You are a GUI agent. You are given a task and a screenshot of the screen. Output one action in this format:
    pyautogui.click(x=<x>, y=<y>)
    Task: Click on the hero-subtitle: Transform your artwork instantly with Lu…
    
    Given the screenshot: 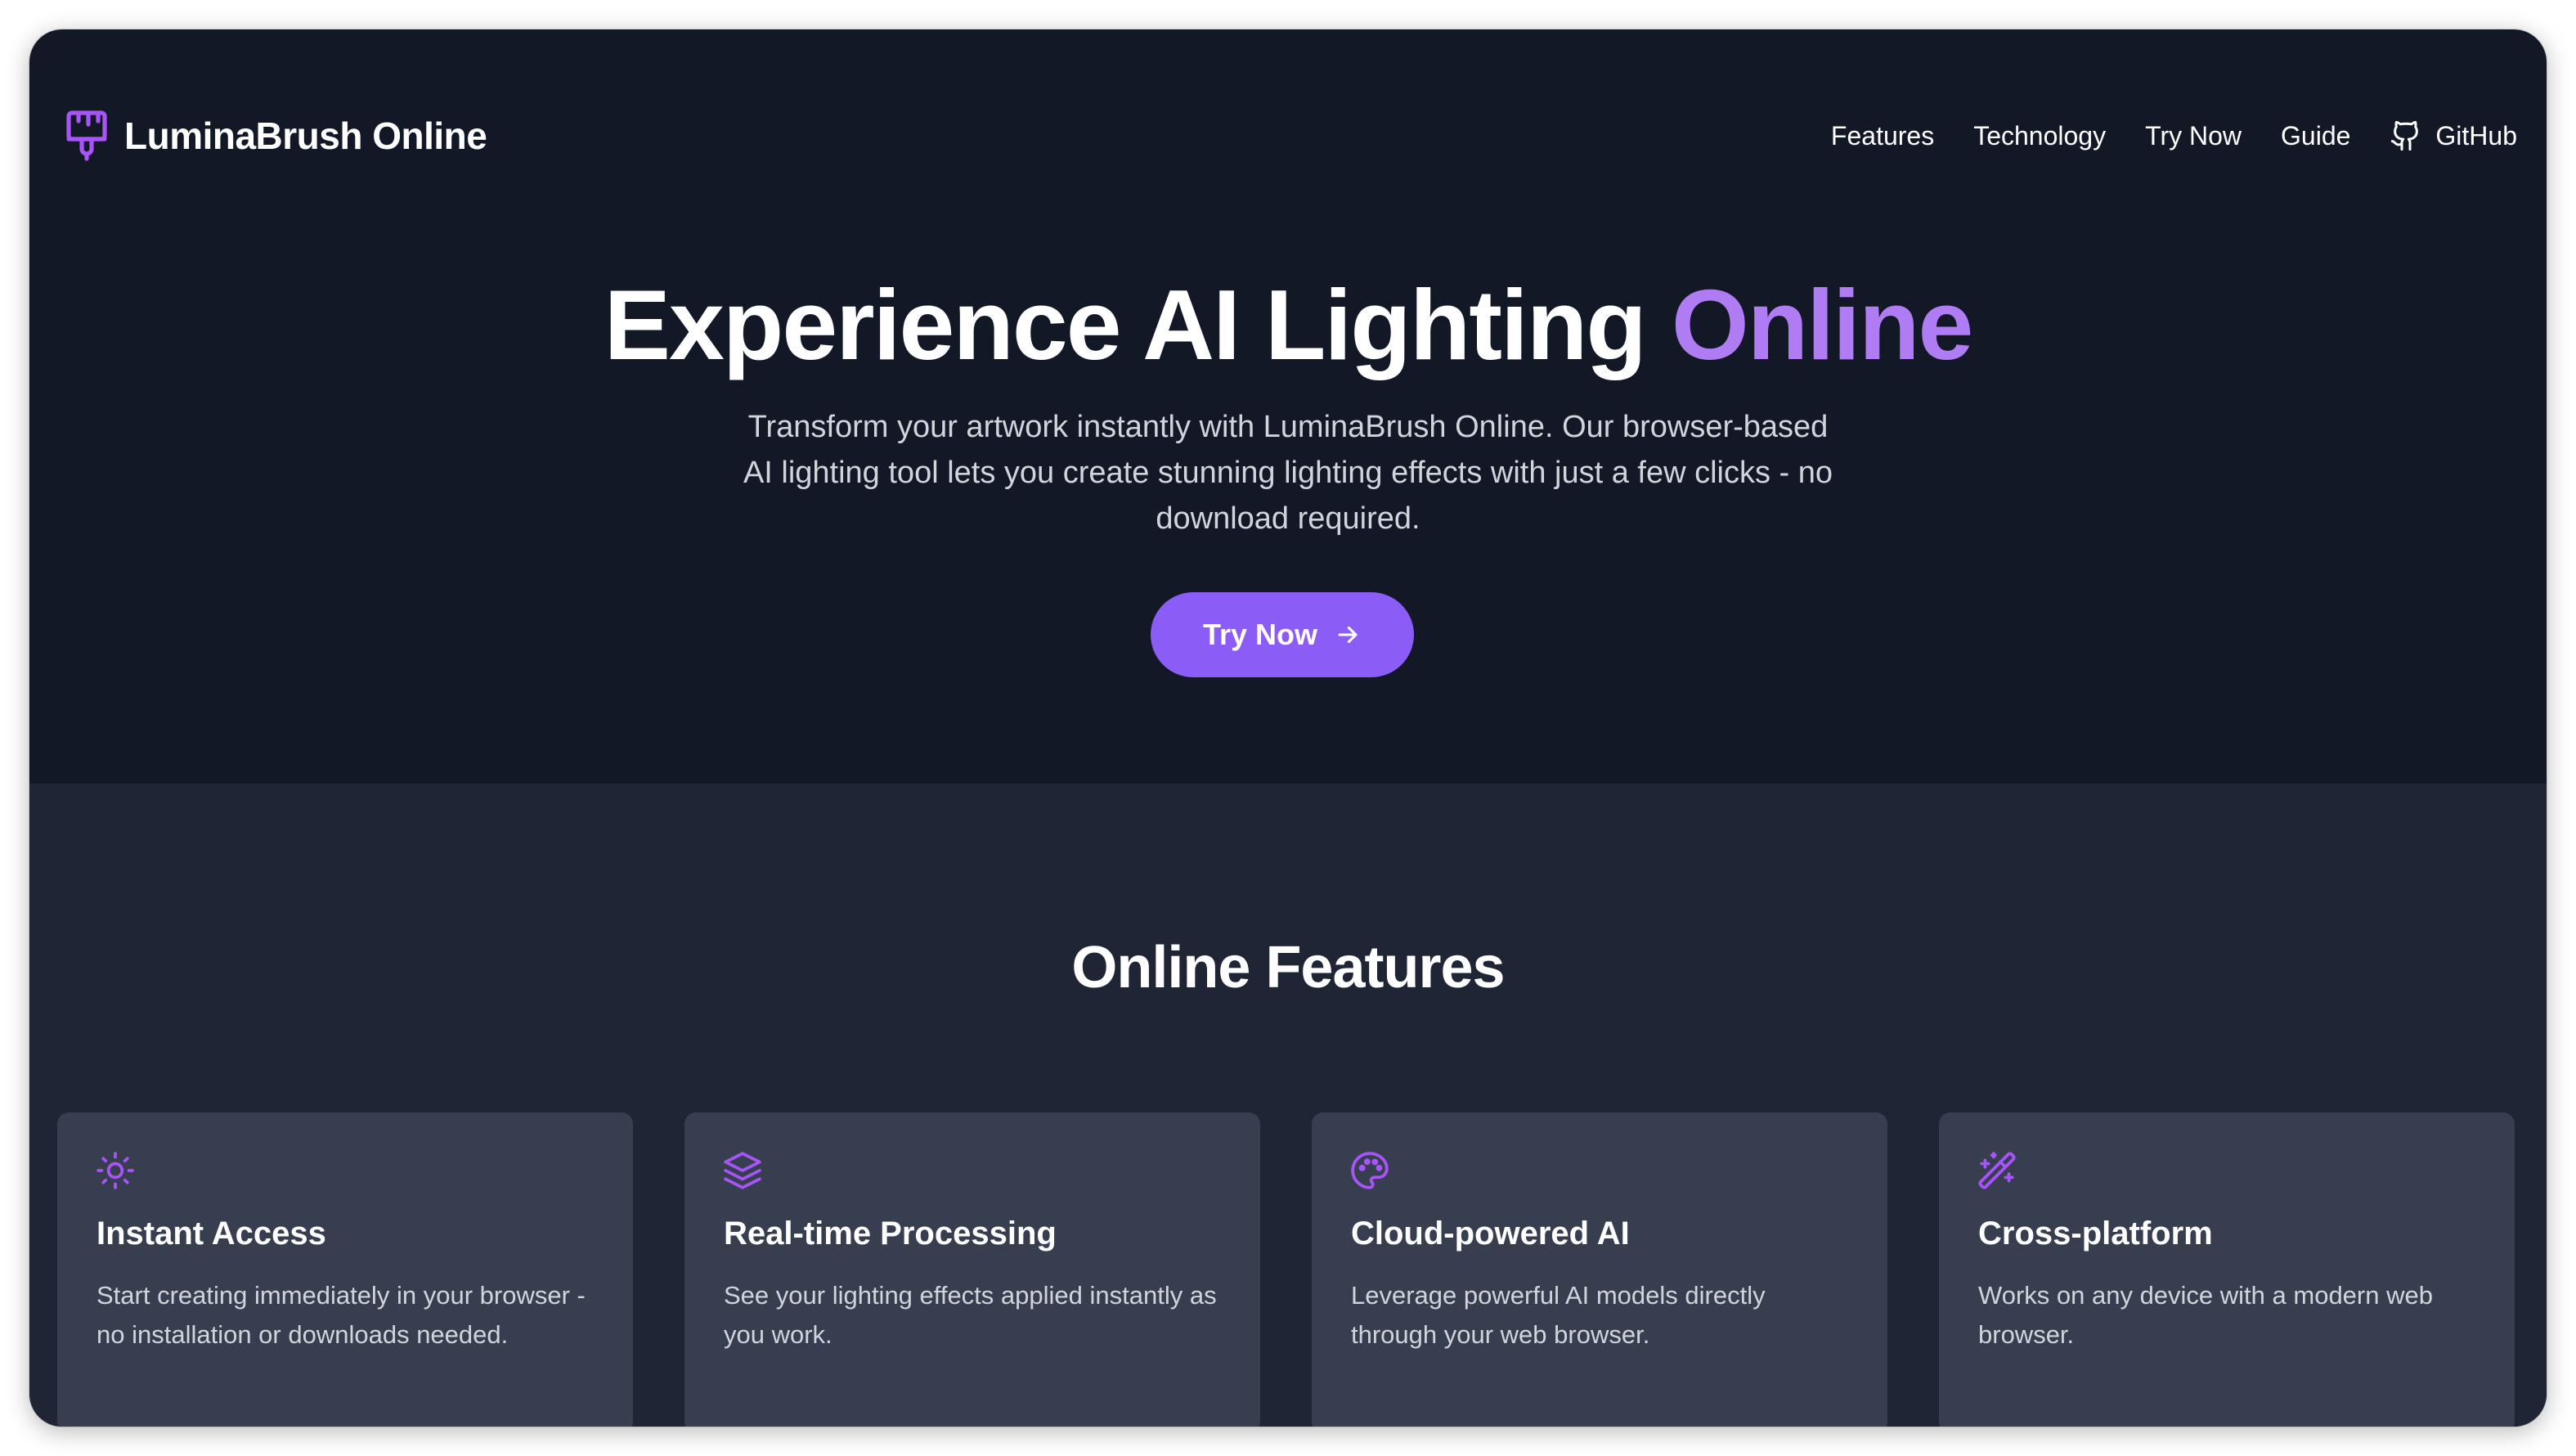 What is the action you would take?
    pyautogui.click(x=1288, y=473)
    